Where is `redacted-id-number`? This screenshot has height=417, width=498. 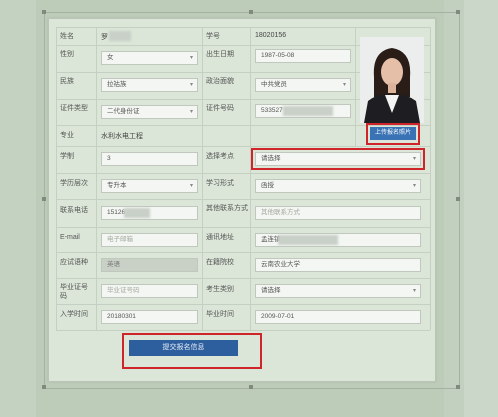 redacted-id-number is located at coordinates (308, 111).